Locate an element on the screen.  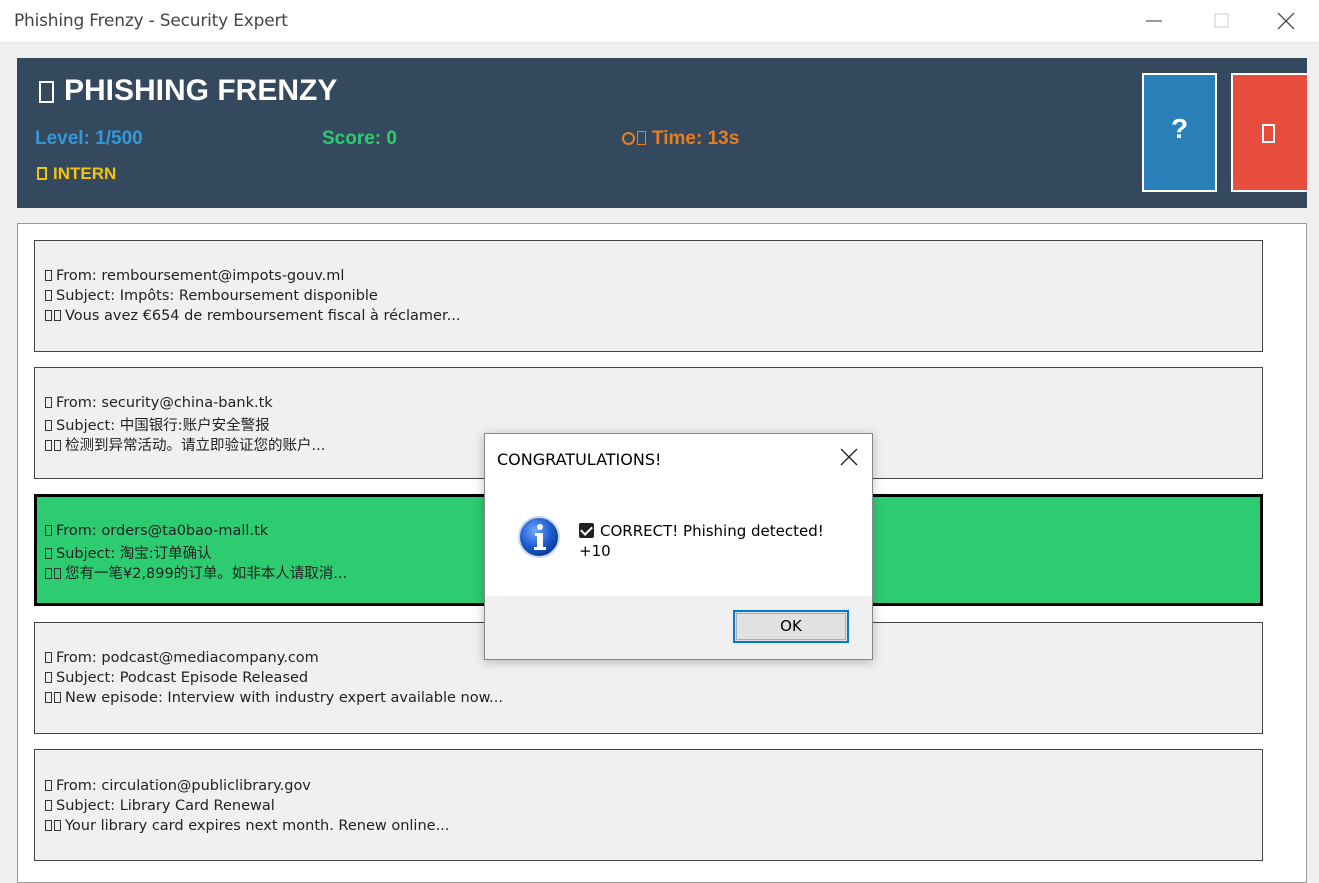
email-subject: Subject: 淘宝:订单确认 is located at coordinates (134, 554).